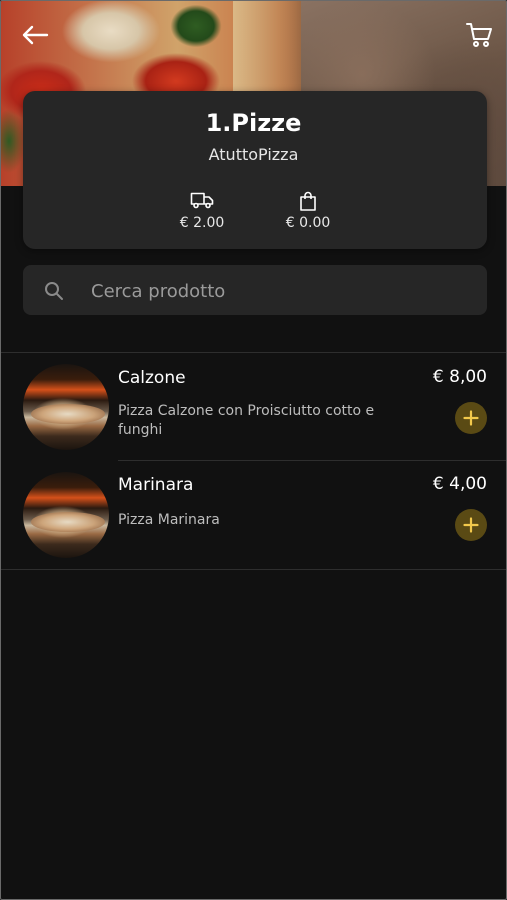 This screenshot has width=507, height=900. I want to click on search-bar, so click(255, 291).